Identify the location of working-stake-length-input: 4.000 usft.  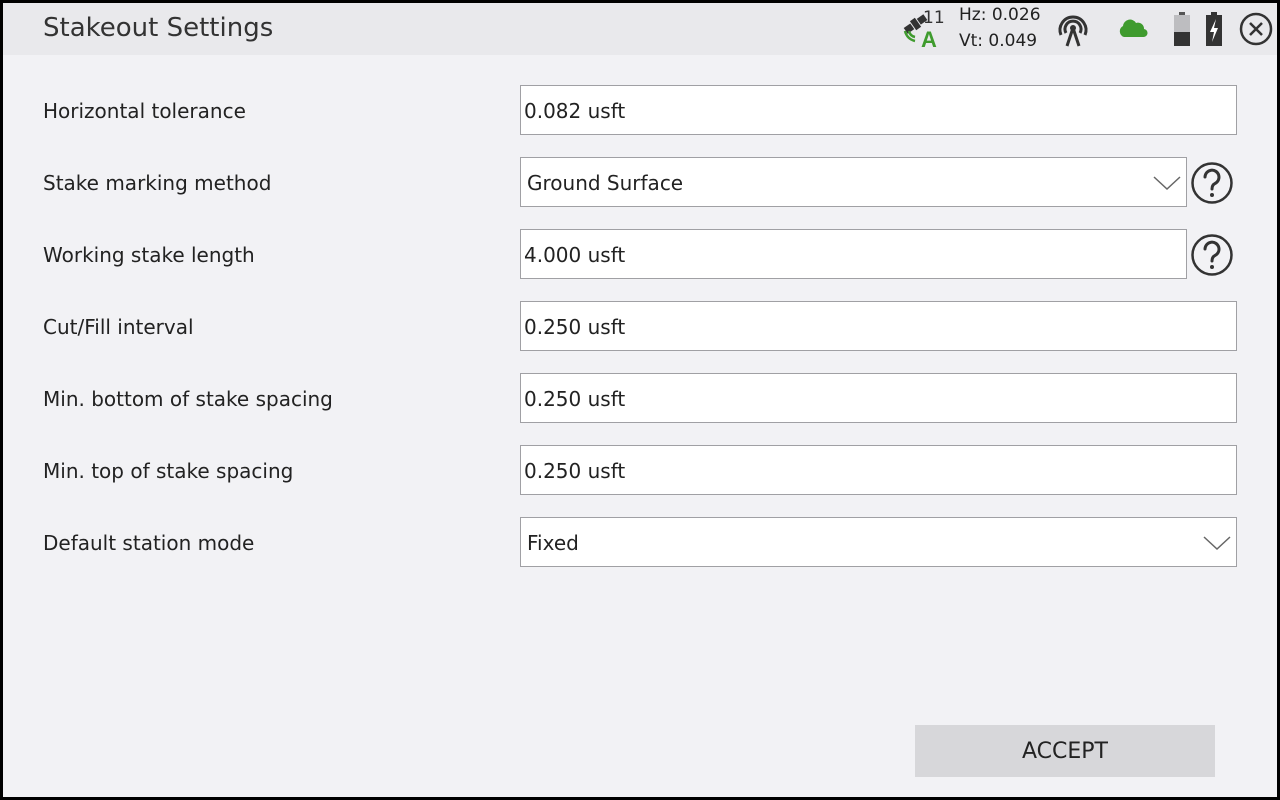
(853, 254).